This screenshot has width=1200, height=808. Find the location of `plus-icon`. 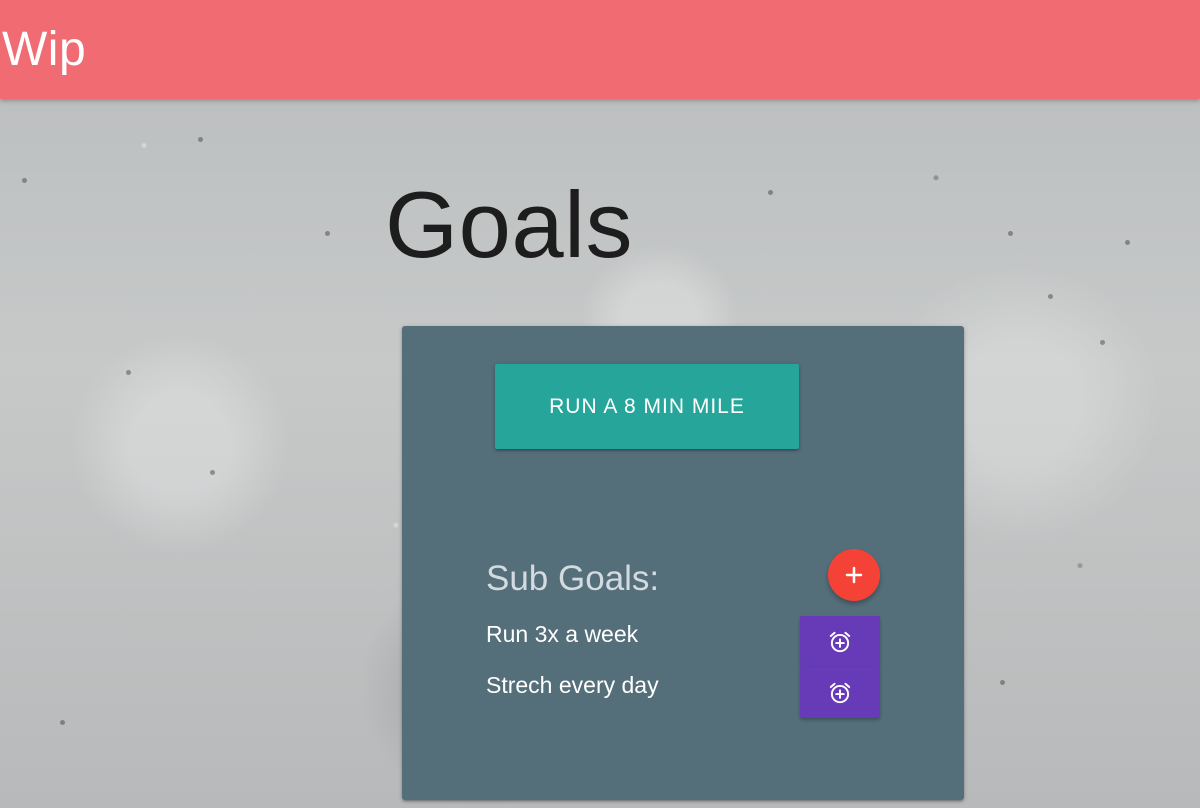

plus-icon is located at coordinates (854, 575).